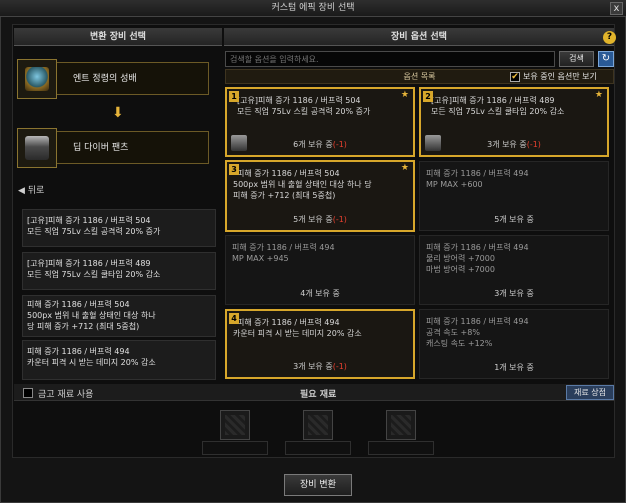 The width and height of the screenshot is (626, 503). I want to click on card-line: [고유]피해 증가 1186 / 버프력 504, so click(299, 100).